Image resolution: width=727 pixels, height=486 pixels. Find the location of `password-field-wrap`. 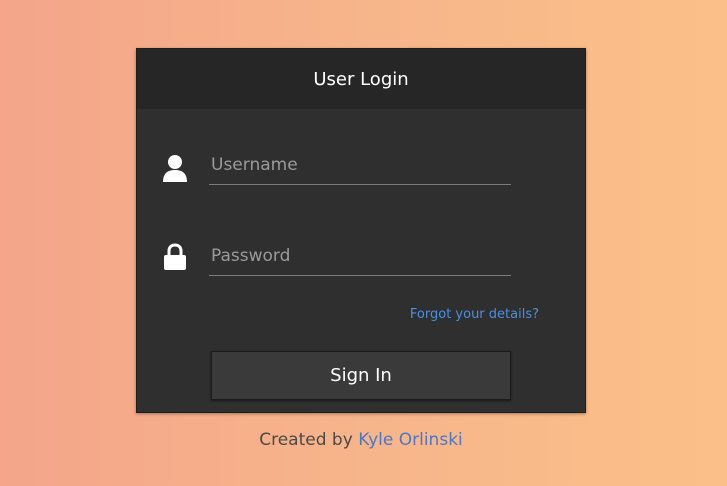

password-field-wrap is located at coordinates (360, 256).